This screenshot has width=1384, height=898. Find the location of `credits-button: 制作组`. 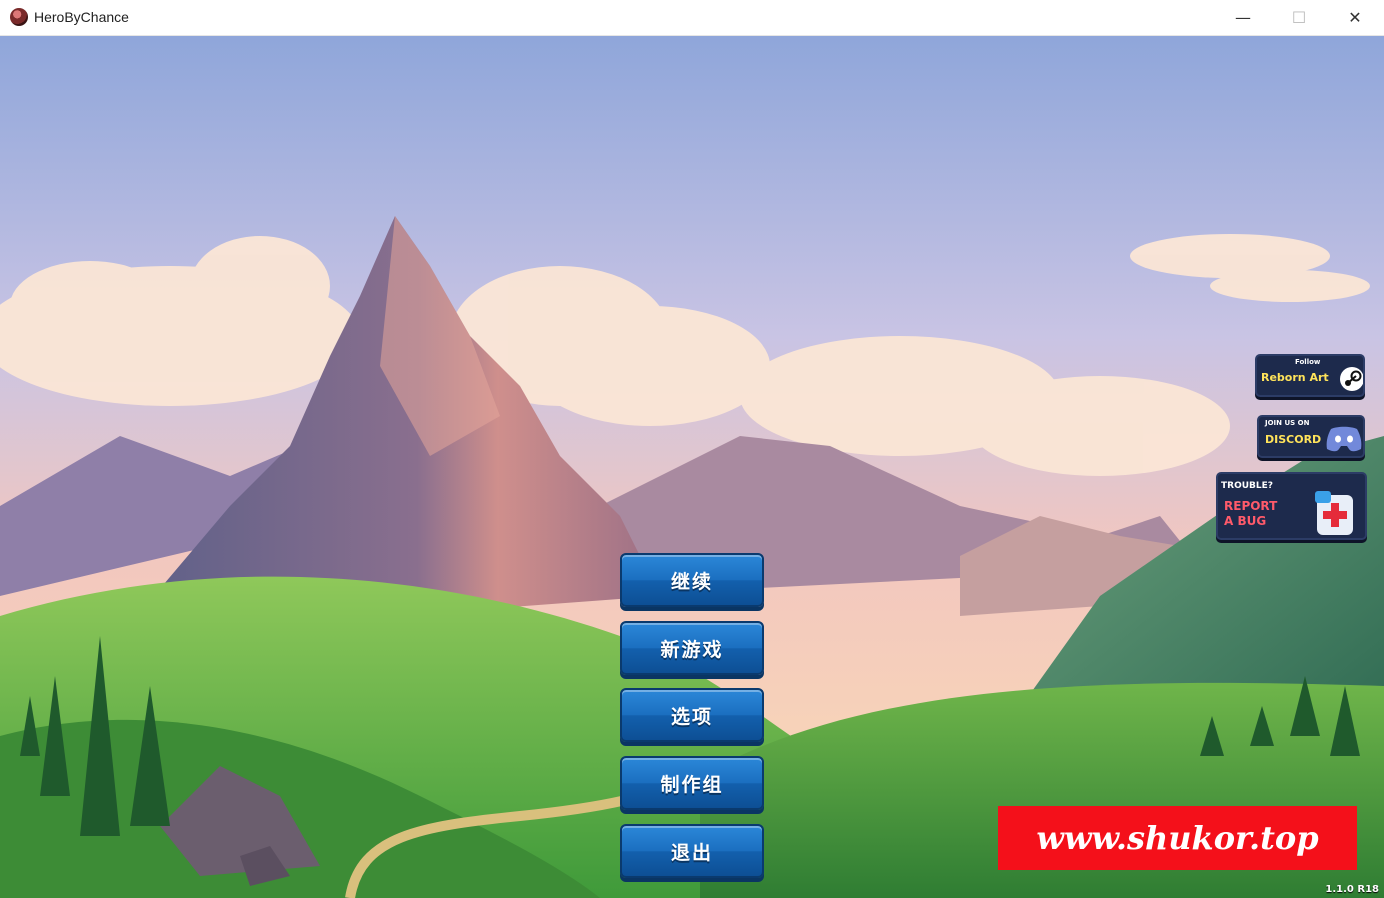

credits-button: 制作组 is located at coordinates (692, 783).